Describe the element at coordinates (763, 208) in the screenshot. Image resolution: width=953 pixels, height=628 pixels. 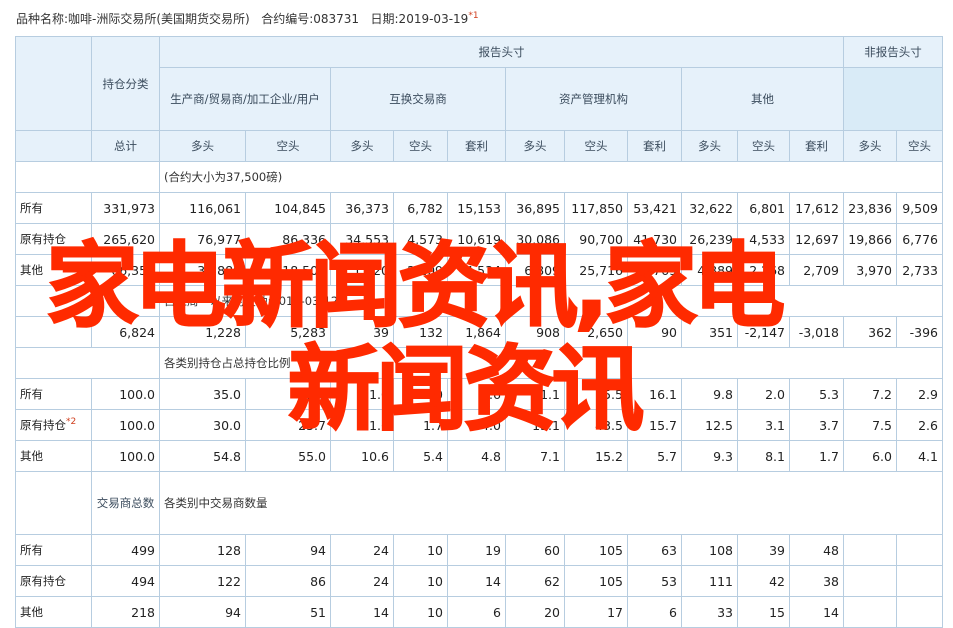
I see `table-cell: 6,801` at that location.